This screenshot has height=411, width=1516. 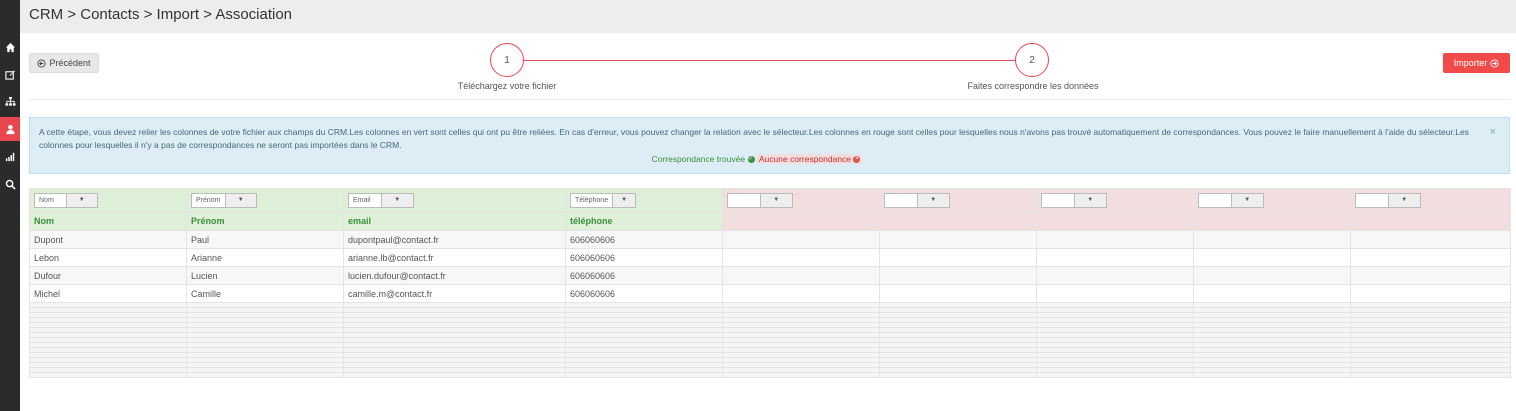 I want to click on sidebar-item-home, so click(x=10, y=47).